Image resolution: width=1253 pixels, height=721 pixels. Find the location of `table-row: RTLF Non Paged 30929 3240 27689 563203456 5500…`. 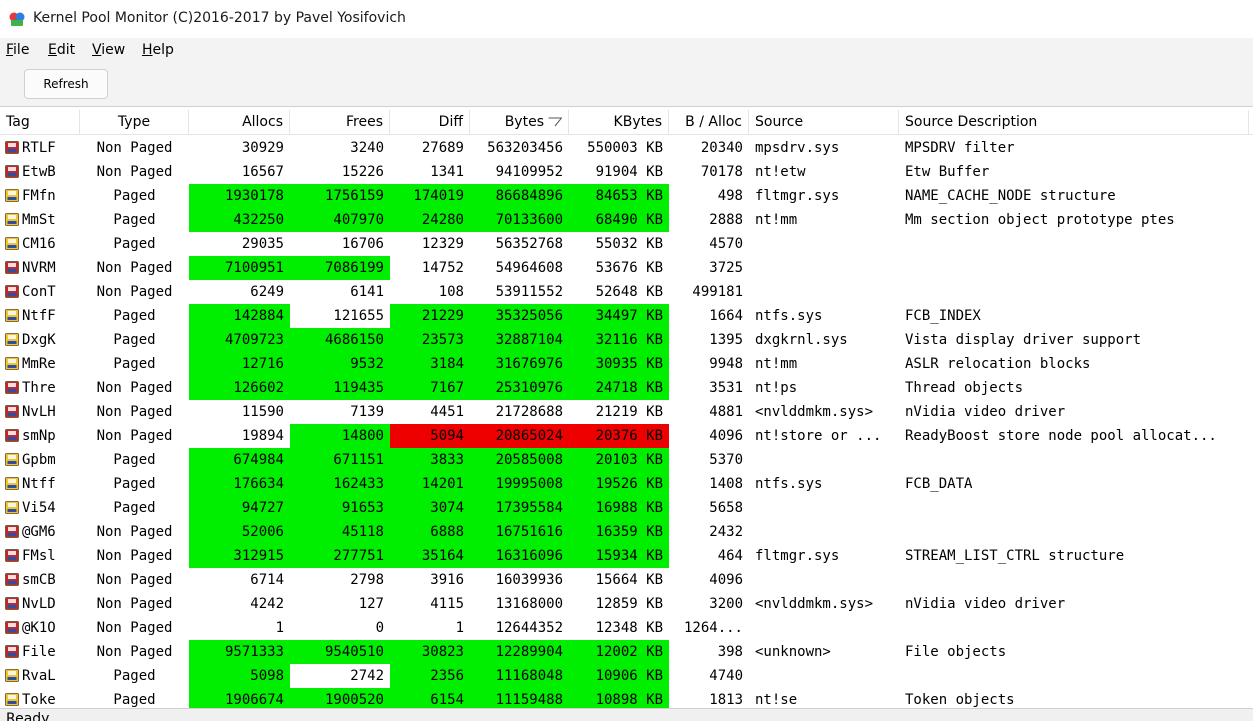

table-row: RTLF Non Paged 30929 3240 27689 563203456 5500… is located at coordinates (626, 148).